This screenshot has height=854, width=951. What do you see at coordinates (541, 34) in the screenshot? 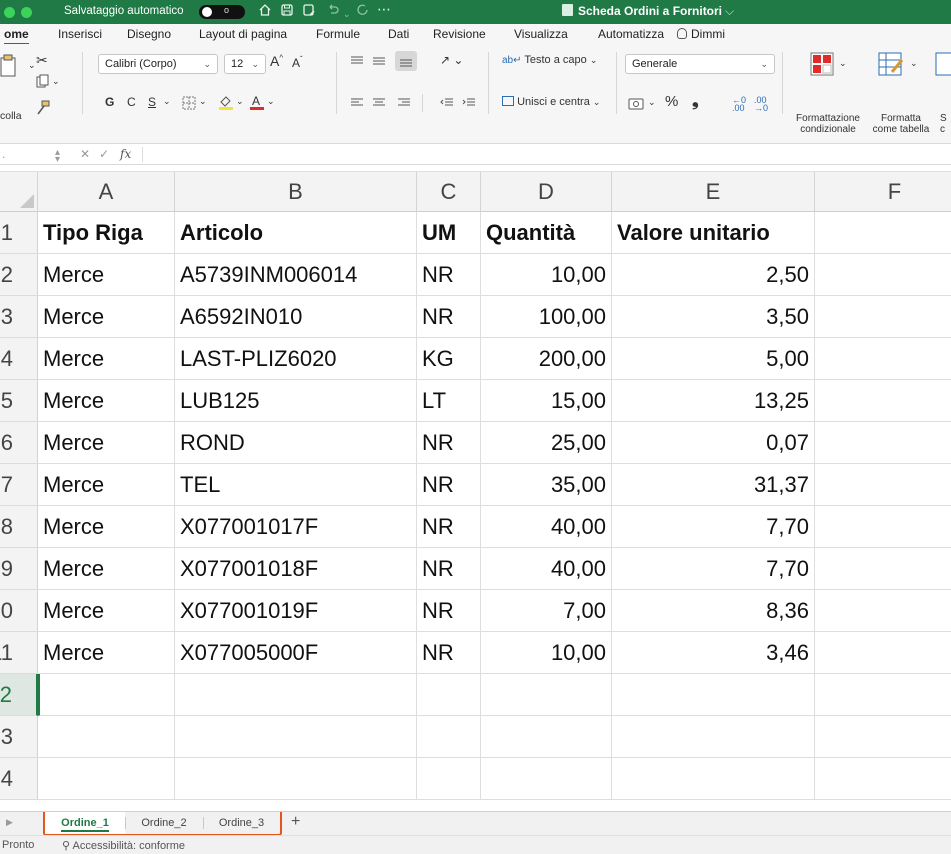
I see `tab-view: Visualizza` at bounding box center [541, 34].